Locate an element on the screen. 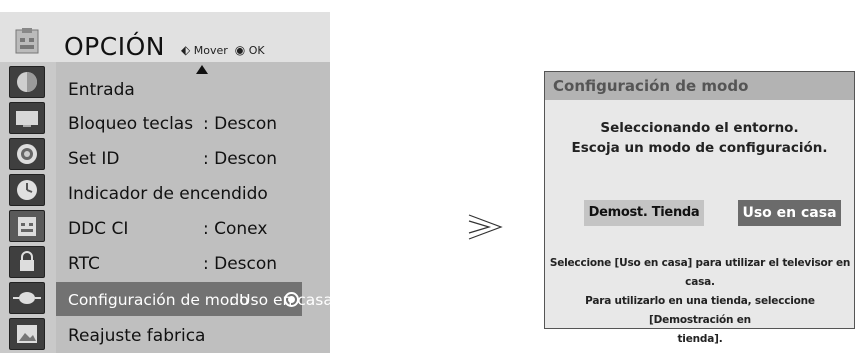 The height and width of the screenshot is (353, 867). picture-icon is located at coordinates (27, 82).